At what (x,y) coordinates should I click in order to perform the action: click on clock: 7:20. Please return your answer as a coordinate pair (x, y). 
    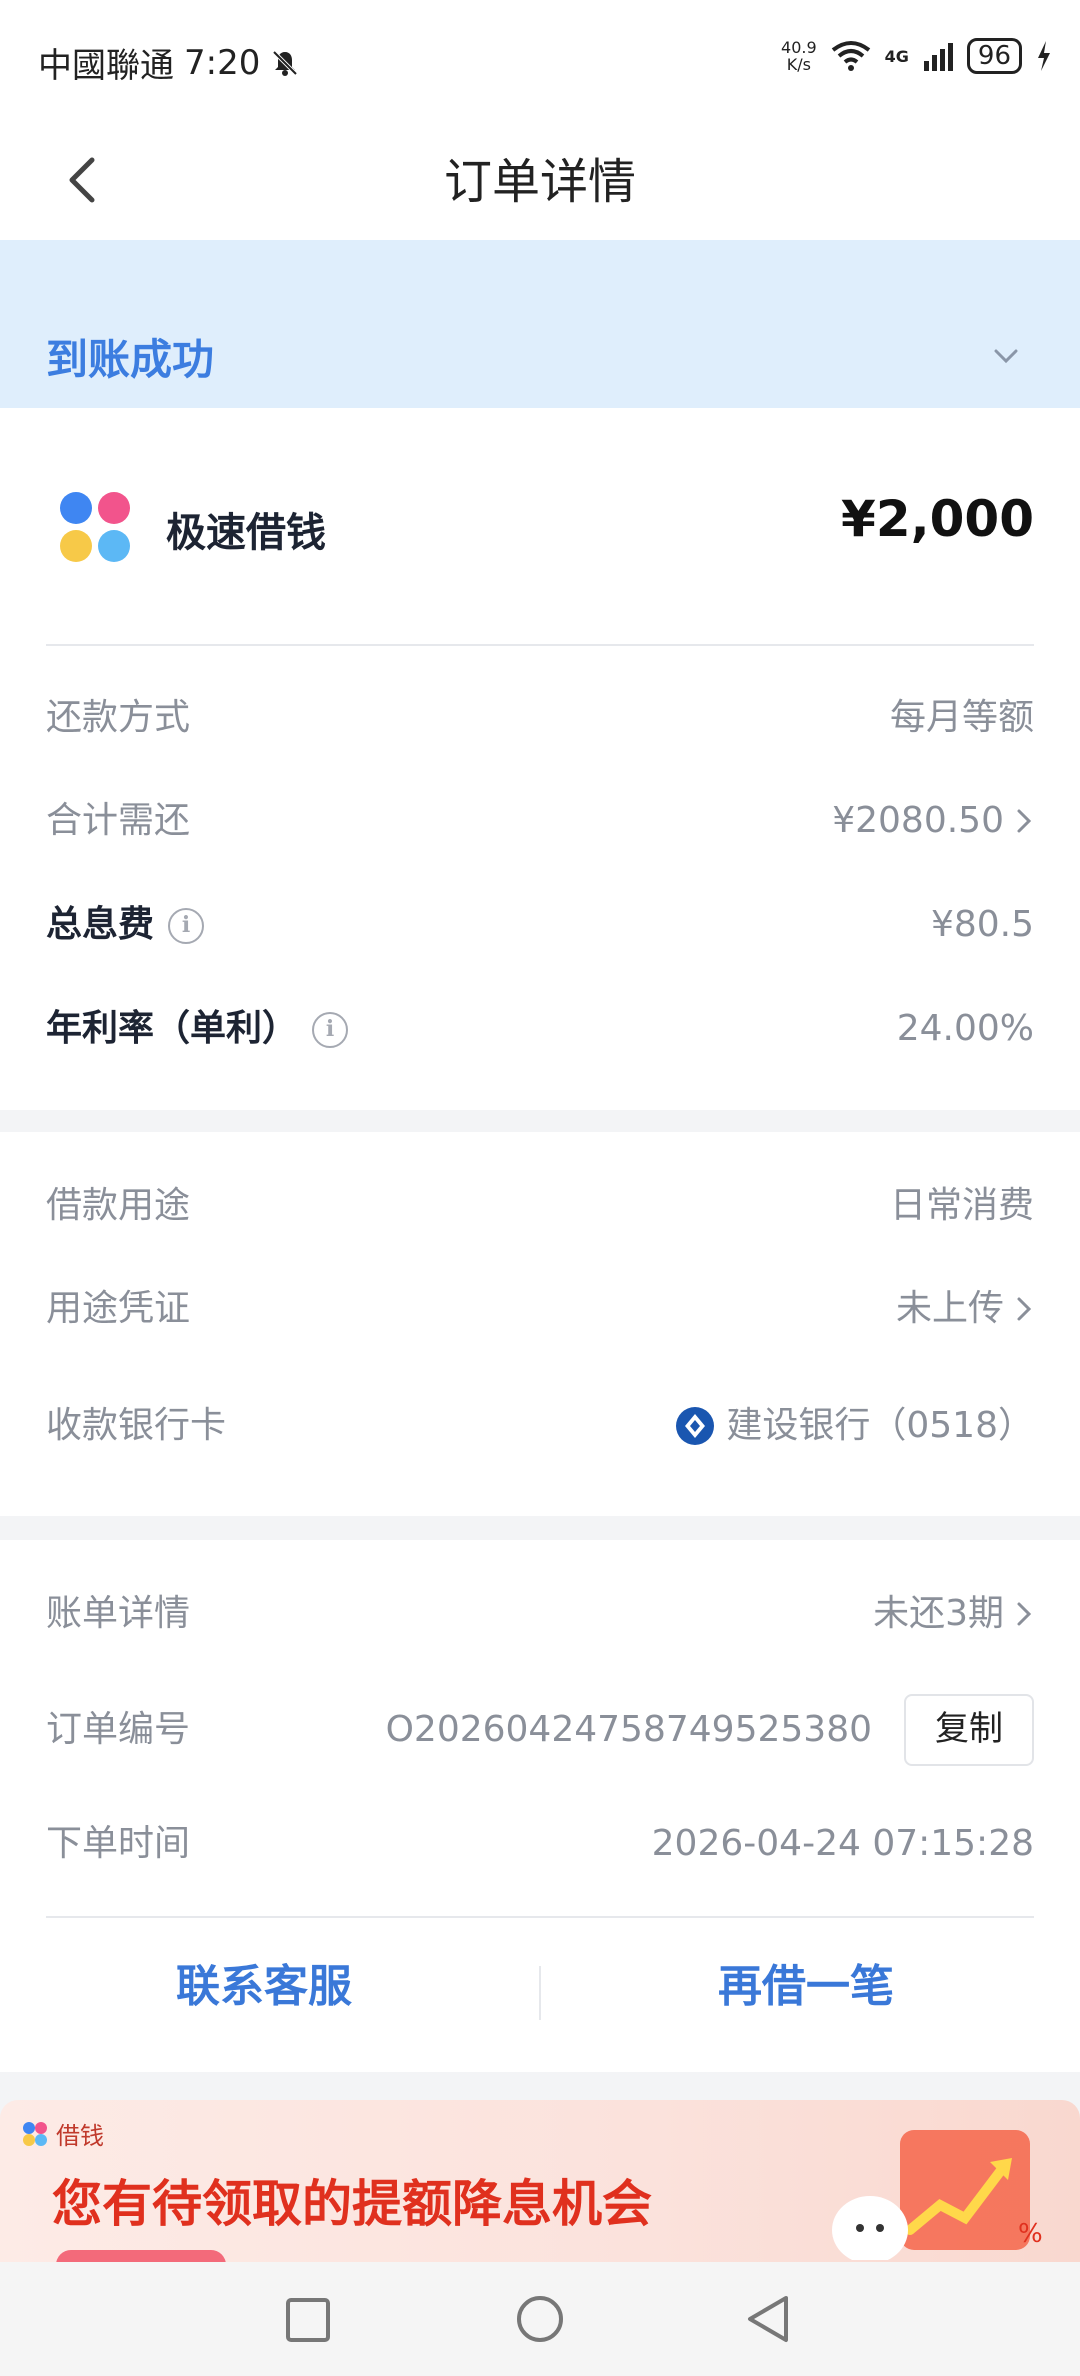
    Looking at the image, I should click on (222, 62).